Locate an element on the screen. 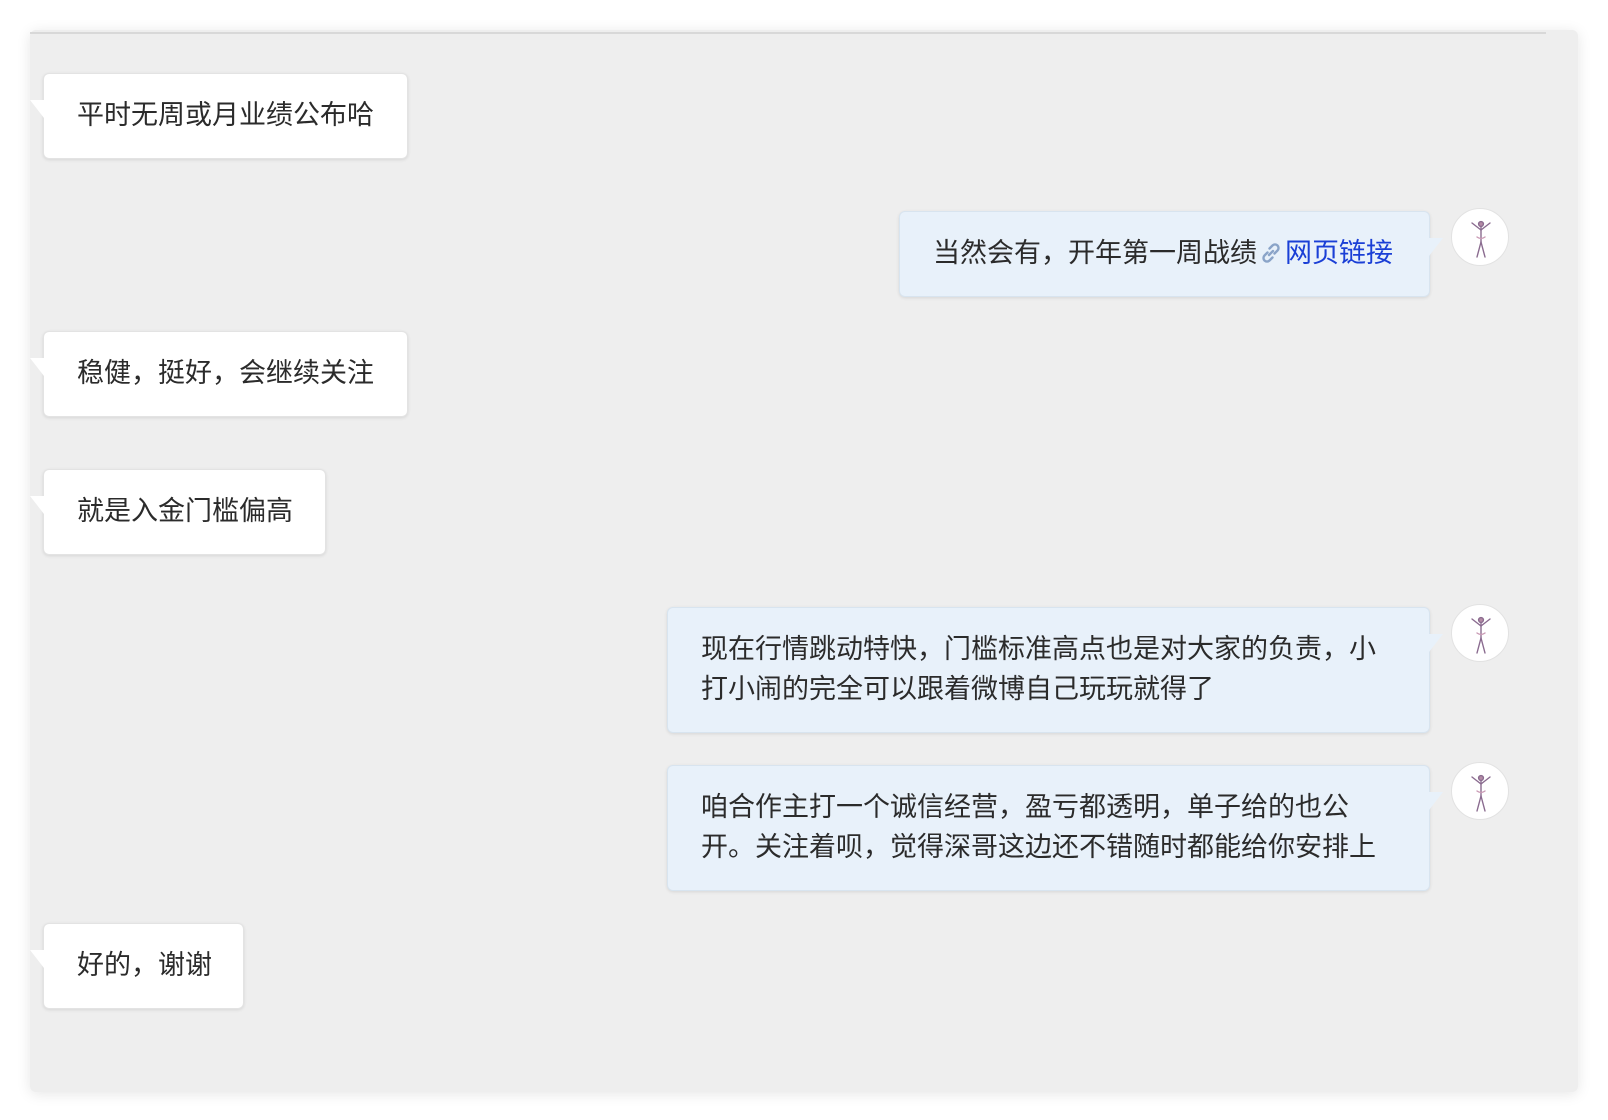 This screenshot has width=1608, height=1120. link-icon is located at coordinates (1271, 253).